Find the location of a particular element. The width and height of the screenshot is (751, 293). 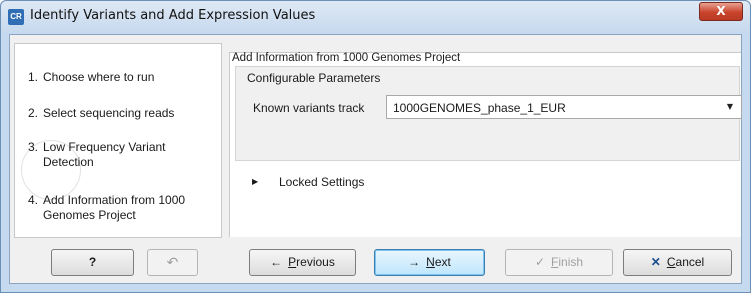

help-button: ? is located at coordinates (92, 262).